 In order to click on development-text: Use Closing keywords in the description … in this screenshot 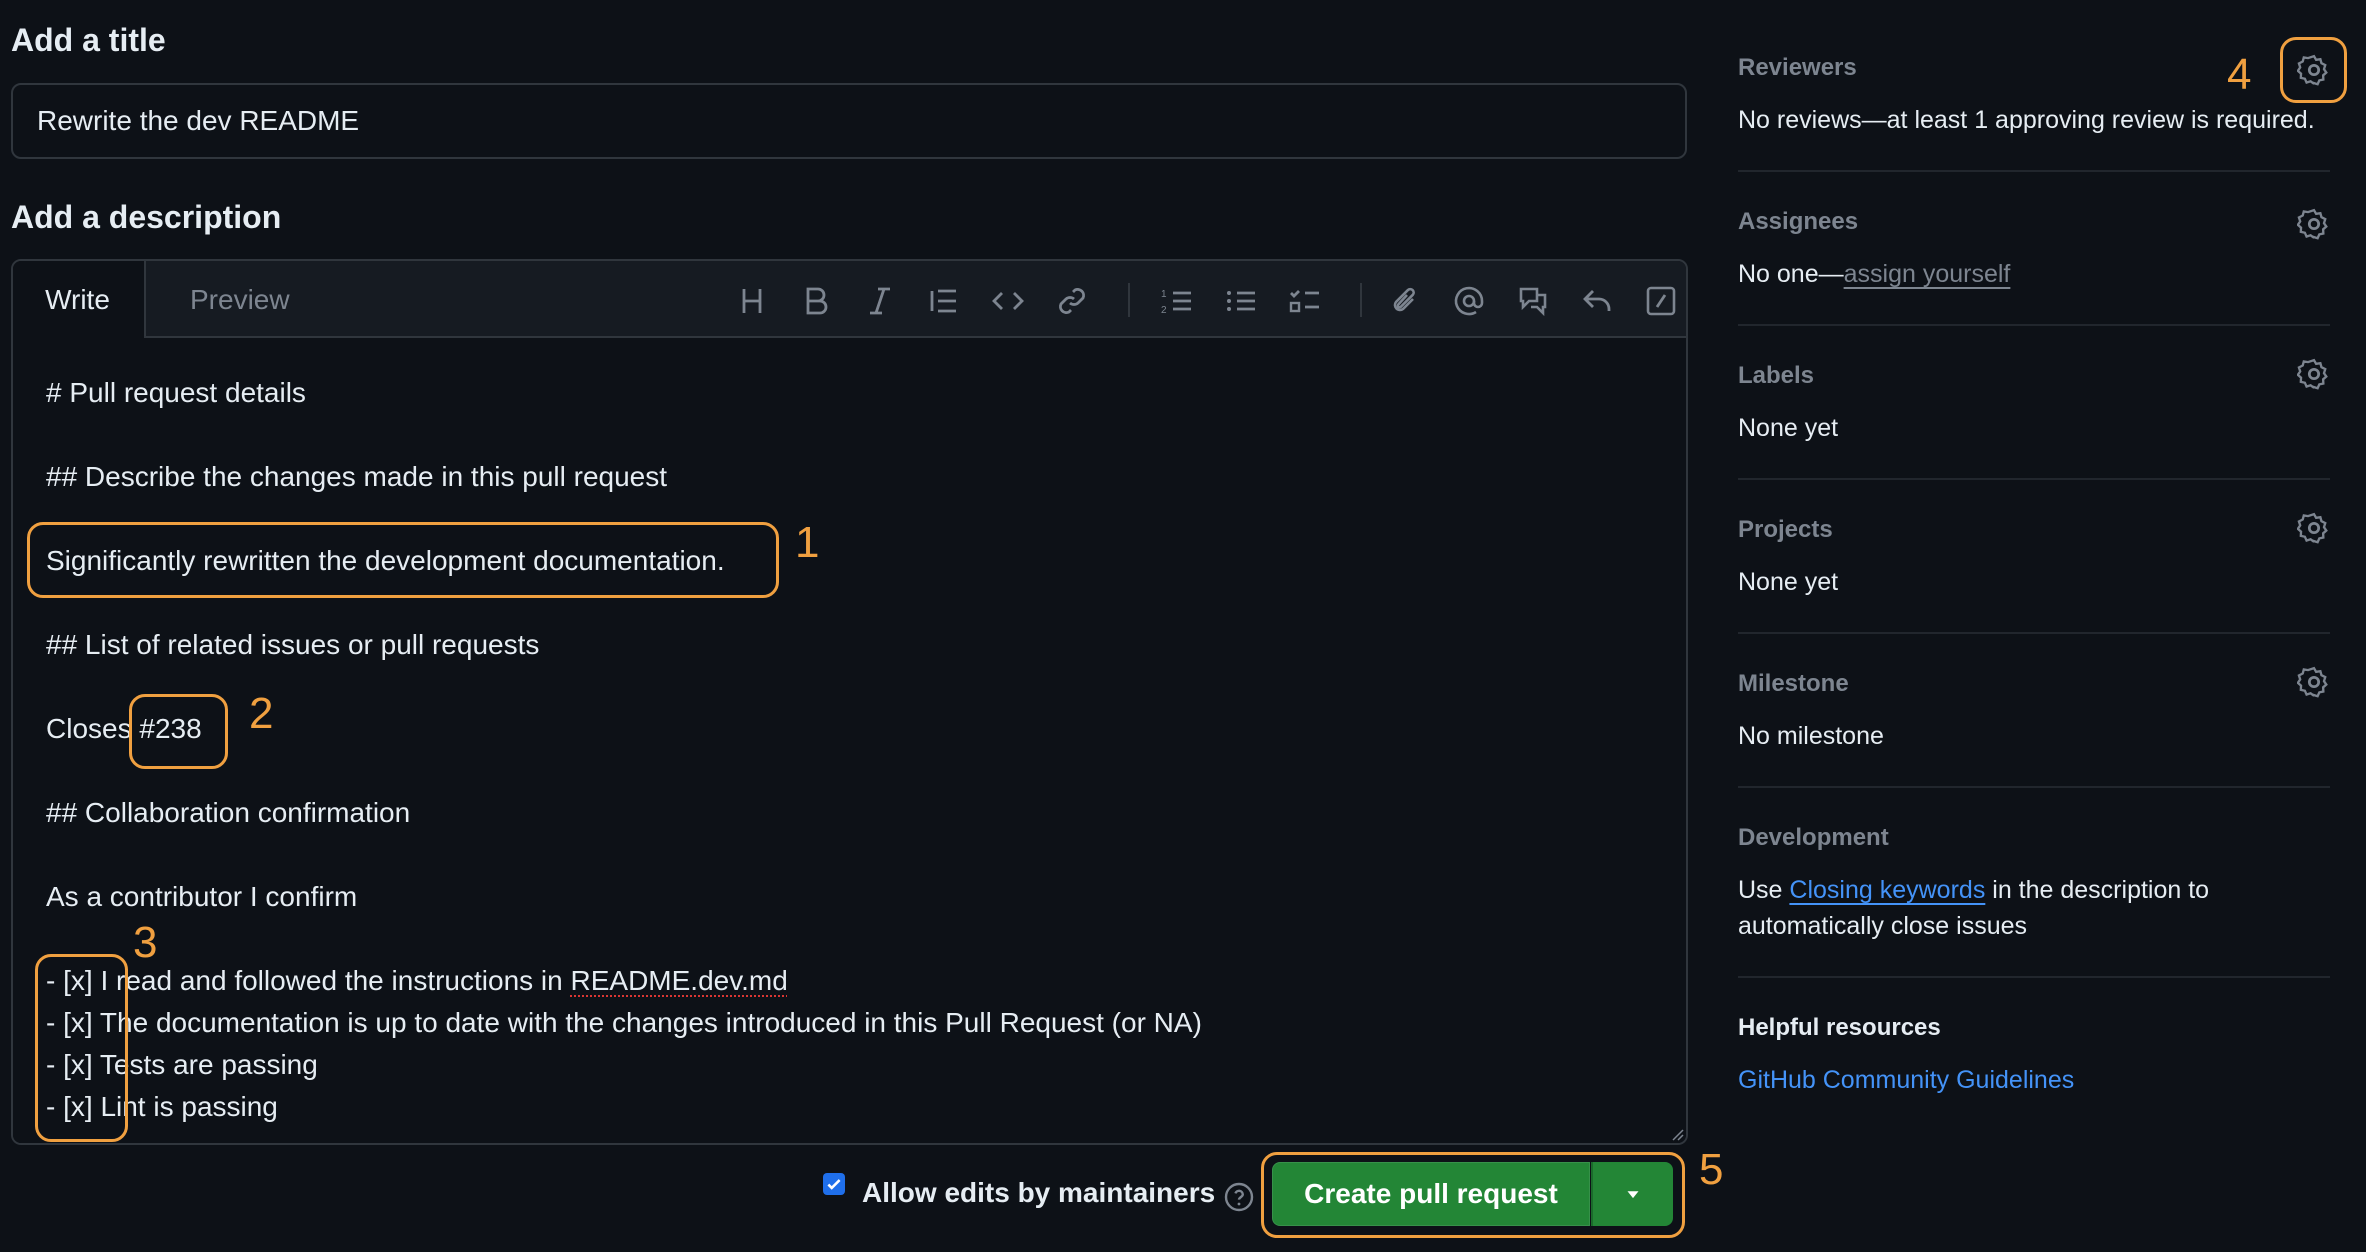, I will do `click(1973, 890)`.